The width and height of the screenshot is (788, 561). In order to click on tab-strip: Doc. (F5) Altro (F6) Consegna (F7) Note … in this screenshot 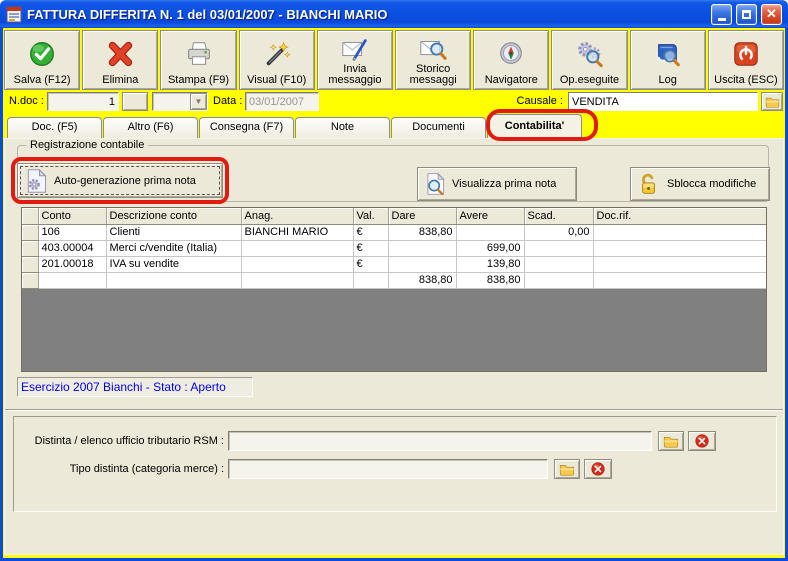, I will do `click(394, 125)`.